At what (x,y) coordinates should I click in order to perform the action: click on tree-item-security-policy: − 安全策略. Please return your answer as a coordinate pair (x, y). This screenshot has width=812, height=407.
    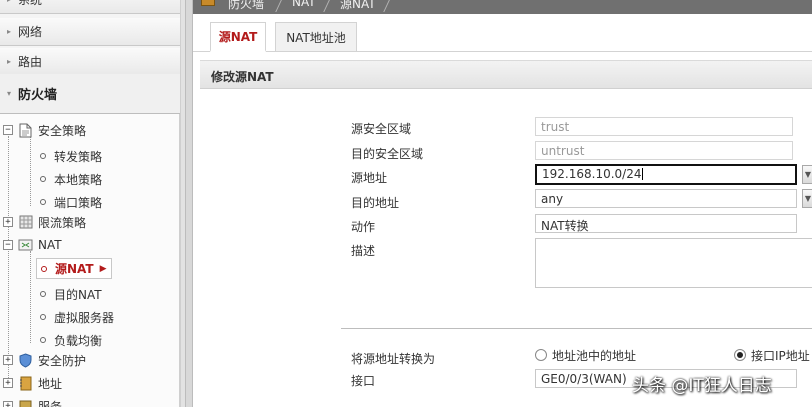
    Looking at the image, I should click on (44, 130).